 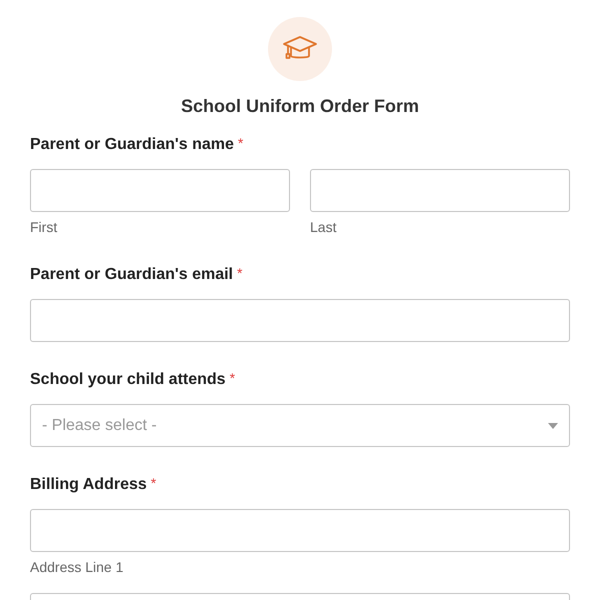 What do you see at coordinates (132, 145) in the screenshot?
I see `field-label: Parent or Guardian's name` at bounding box center [132, 145].